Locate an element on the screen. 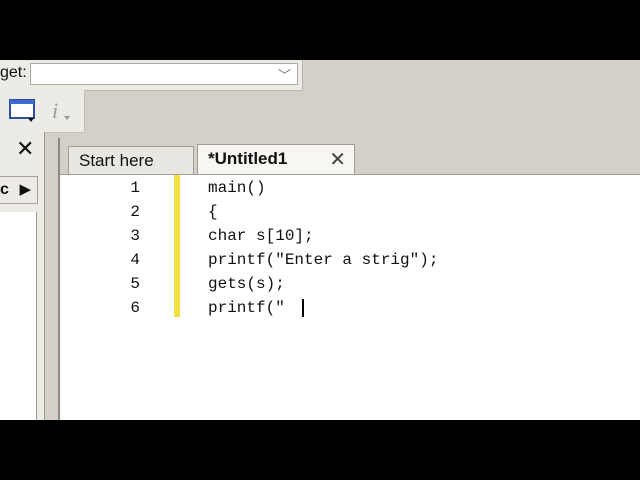 The width and height of the screenshot is (640, 480). build-target-label: get: is located at coordinates (13, 72).